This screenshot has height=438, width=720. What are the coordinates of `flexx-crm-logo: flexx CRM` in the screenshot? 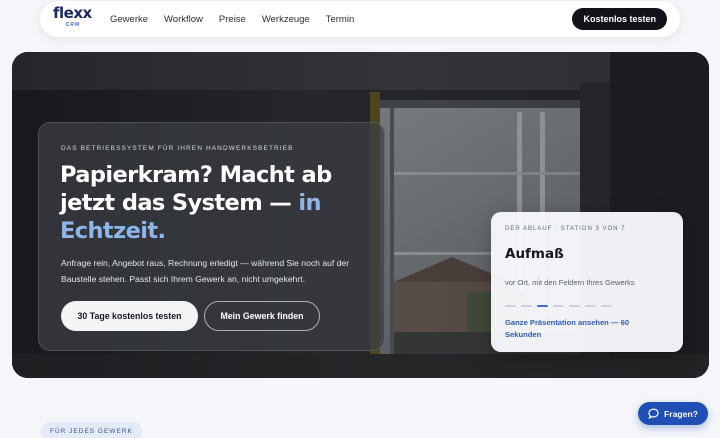 It's located at (75, 19).